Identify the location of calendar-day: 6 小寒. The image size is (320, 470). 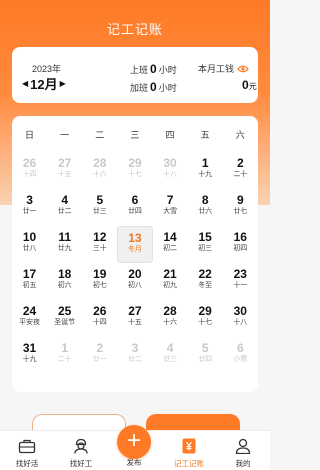
(240, 355).